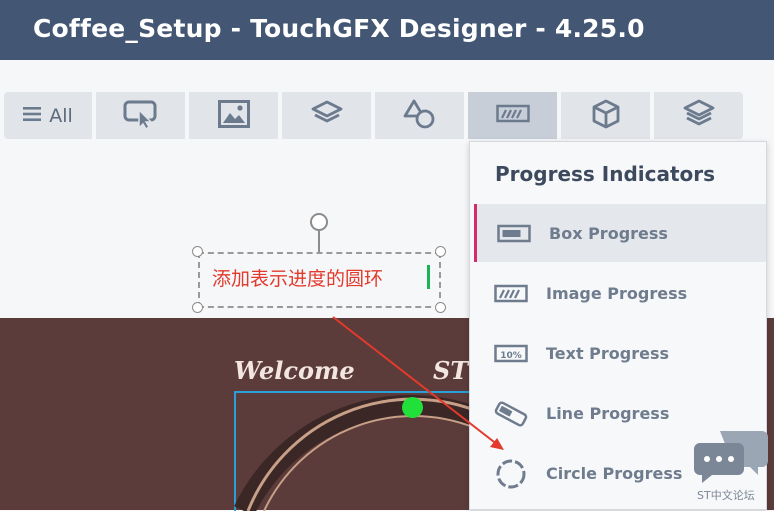 The height and width of the screenshot is (511, 774). I want to click on text-cursor, so click(428, 277).